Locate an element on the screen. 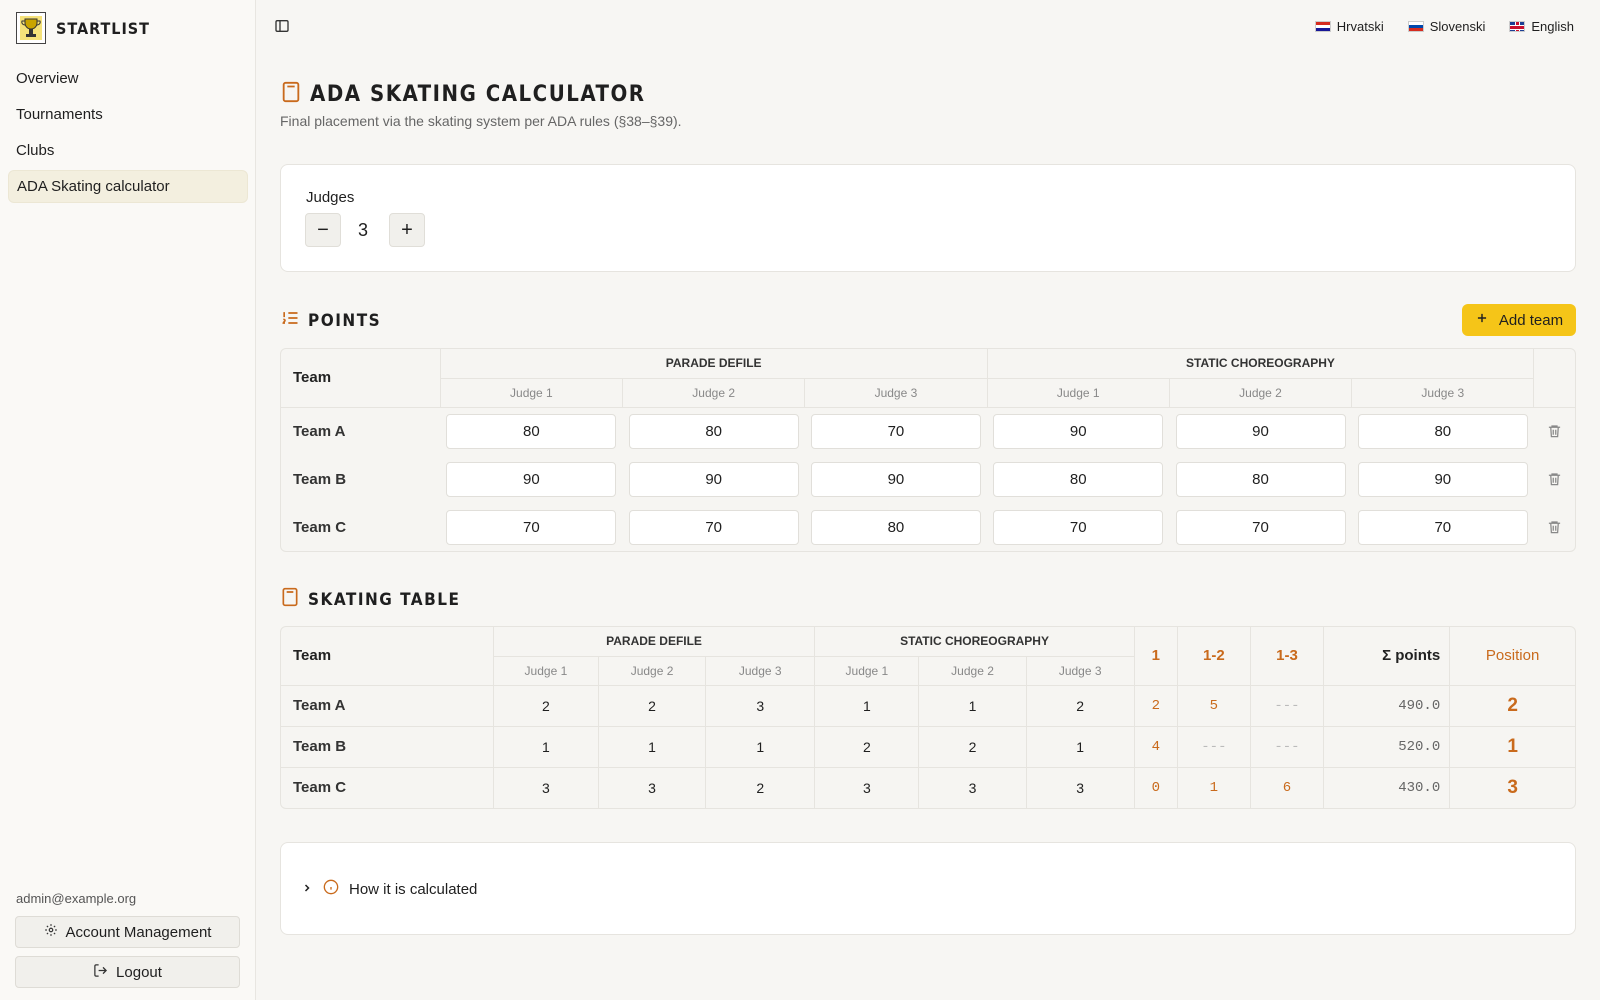 The width and height of the screenshot is (1600, 1000). points-header: POINTS is located at coordinates (330, 320).